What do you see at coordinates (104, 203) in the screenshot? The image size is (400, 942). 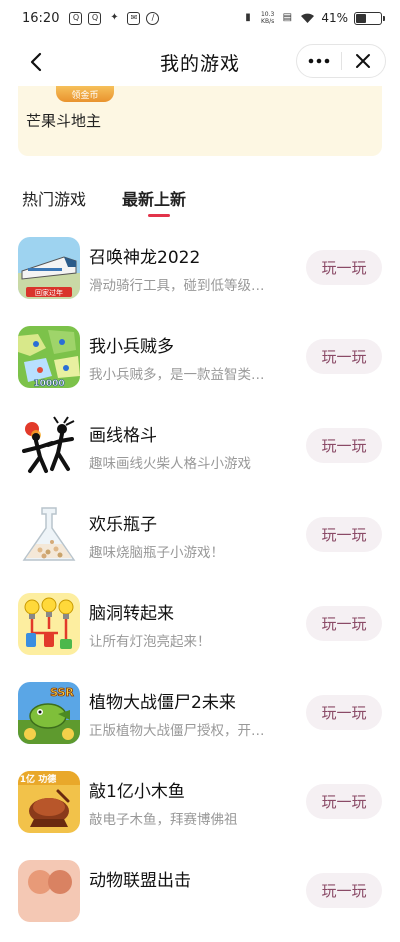 I see `game-tabs: 热门游戏 最新上新` at bounding box center [104, 203].